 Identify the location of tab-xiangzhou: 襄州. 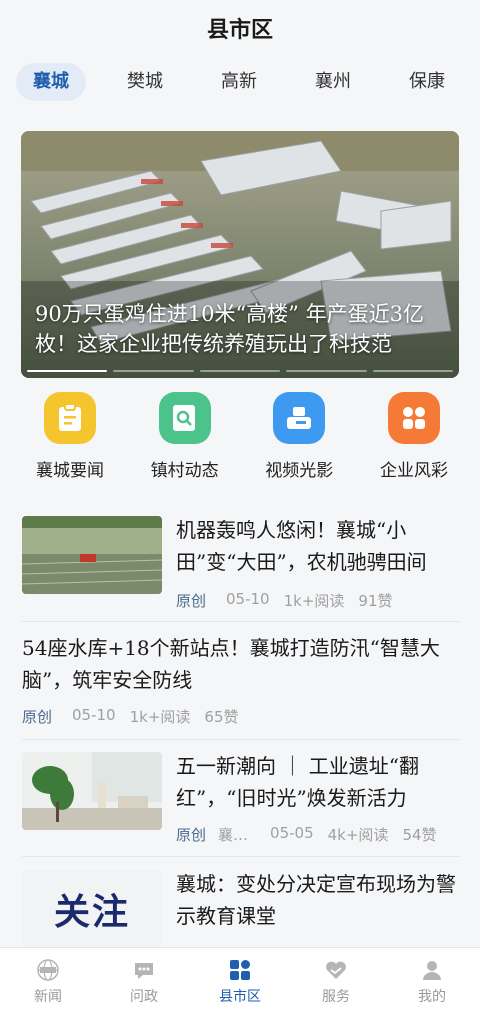
(333, 82).